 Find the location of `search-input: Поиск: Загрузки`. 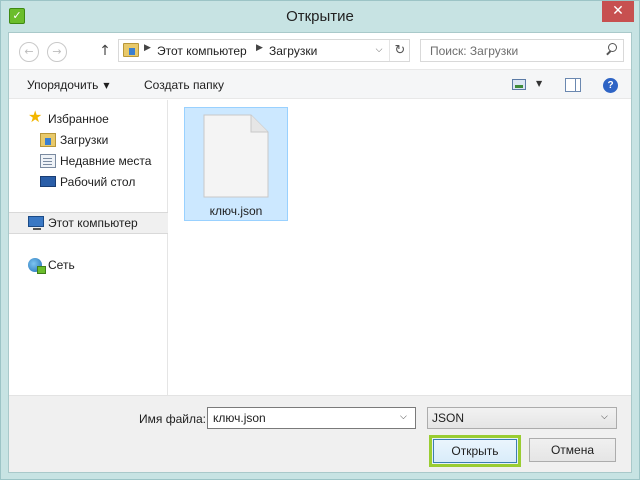

search-input: Поиск: Загрузки is located at coordinates (474, 51).